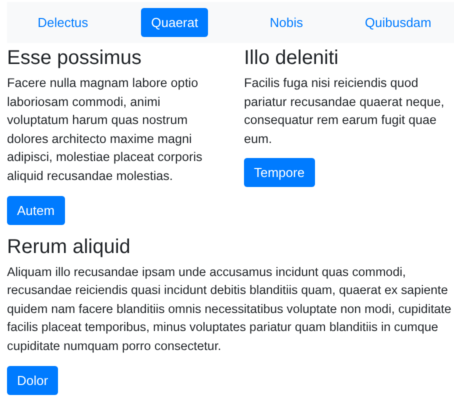 The height and width of the screenshot is (410, 454). I want to click on action-button: Tempore, so click(279, 173).